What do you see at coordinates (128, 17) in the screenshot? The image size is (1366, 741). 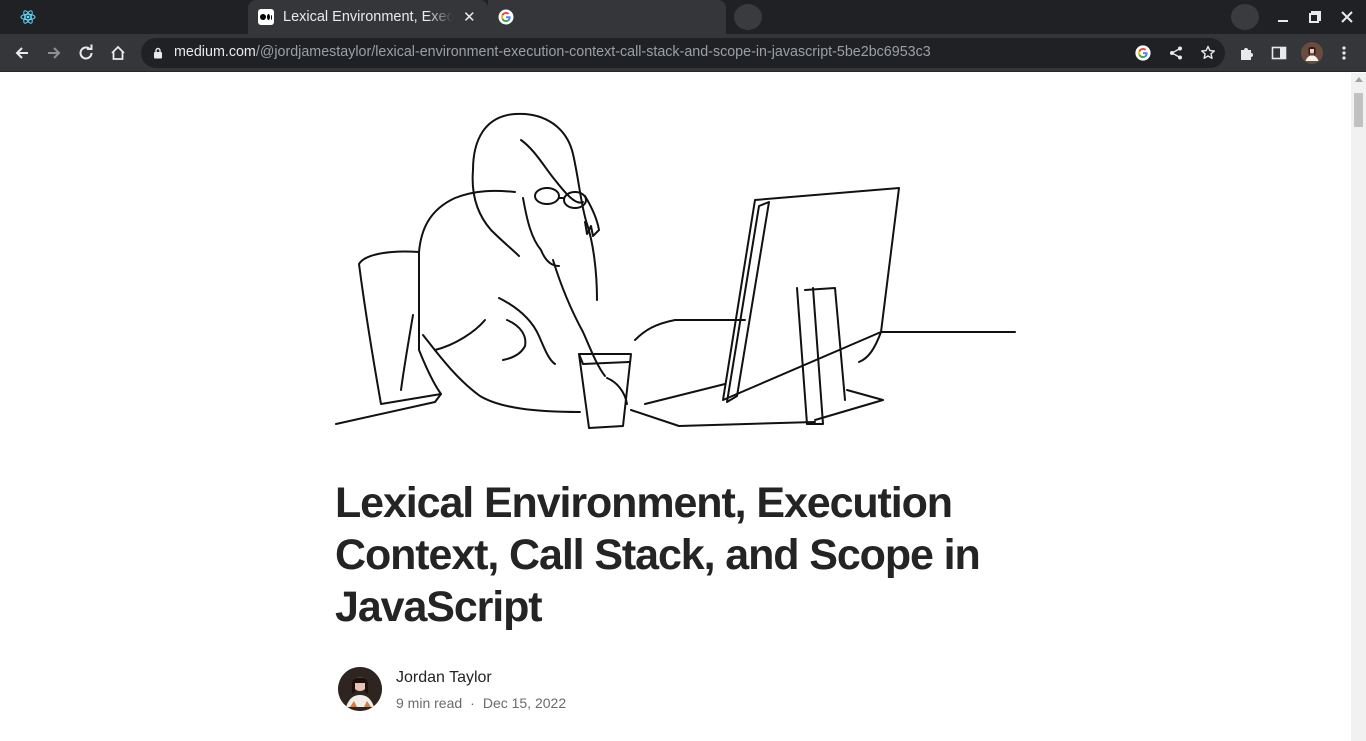 I see `tab-react` at bounding box center [128, 17].